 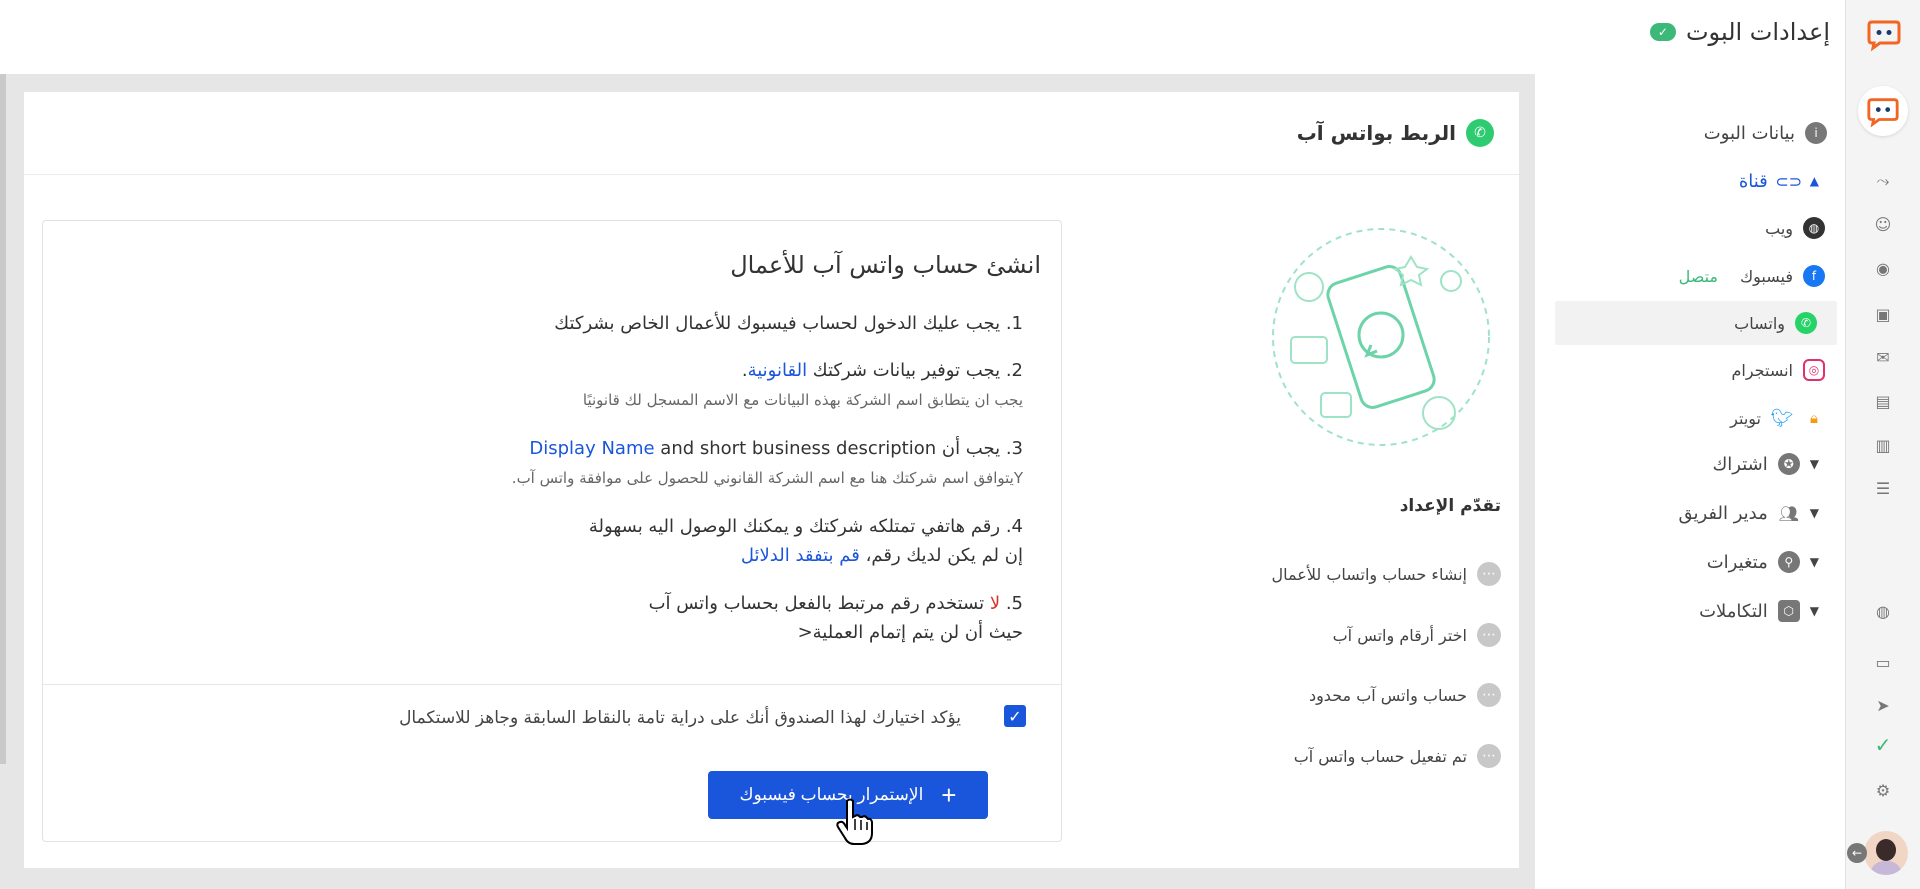 I want to click on integration-icon: ⬡, so click(x=1788, y=611).